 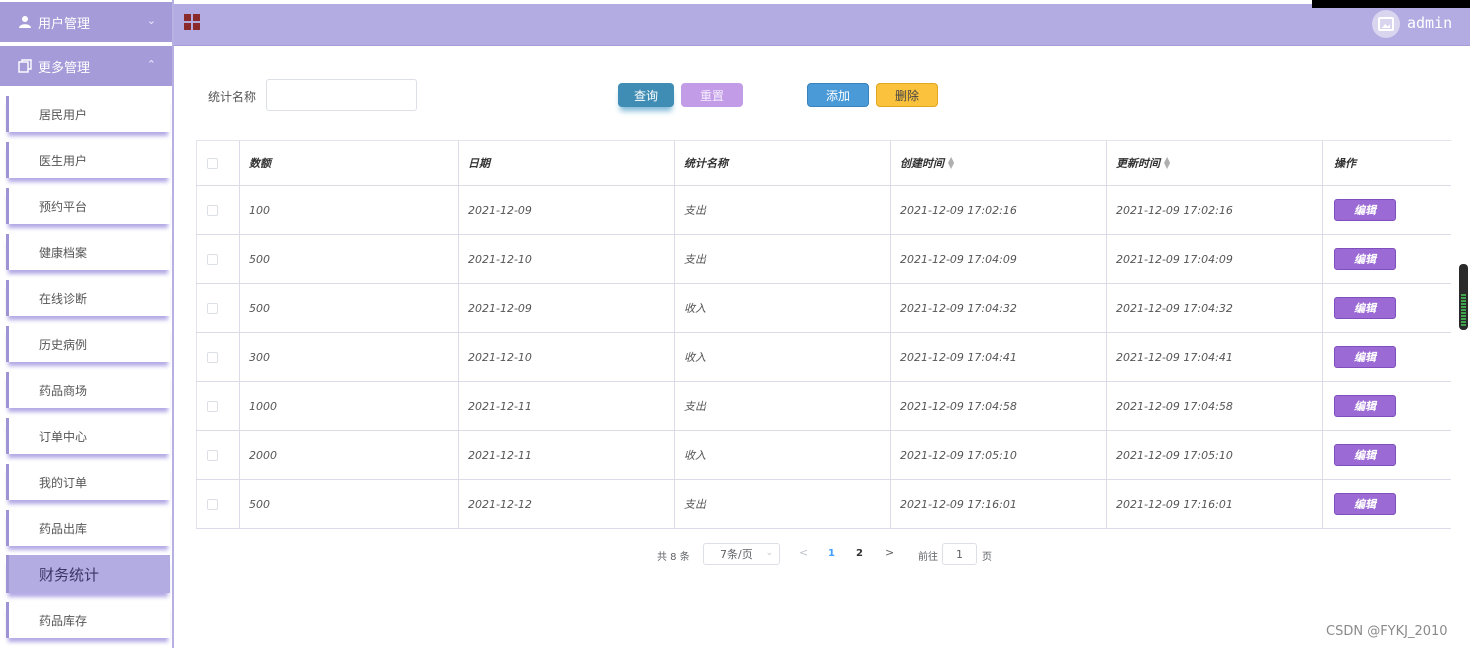 What do you see at coordinates (998, 259) in the screenshot?
I see `cell-created: 2021-12-09 17:04:09` at bounding box center [998, 259].